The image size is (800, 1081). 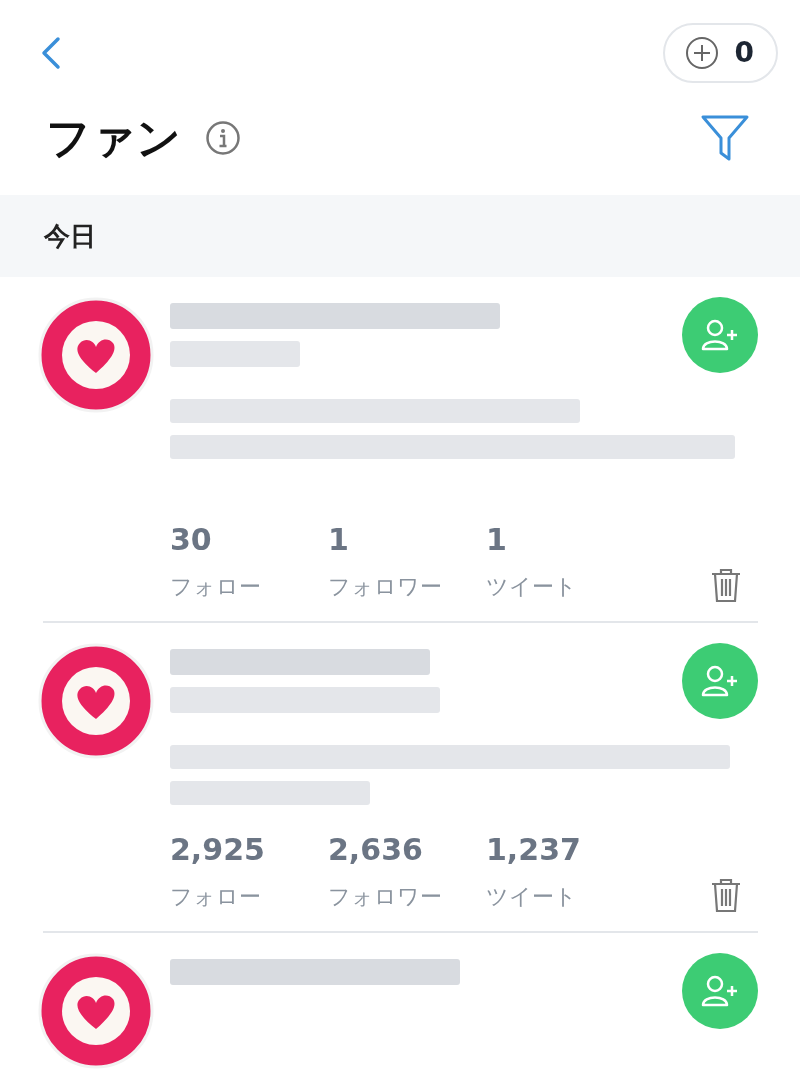 I want to click on page-title: ファン, so click(x=113, y=138).